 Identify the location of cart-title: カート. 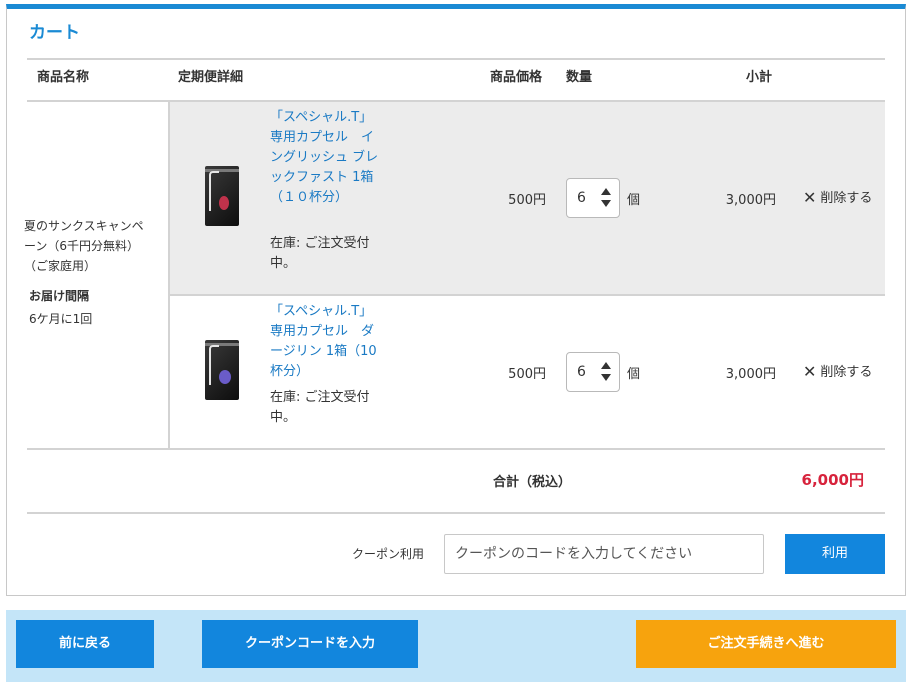
(54, 33).